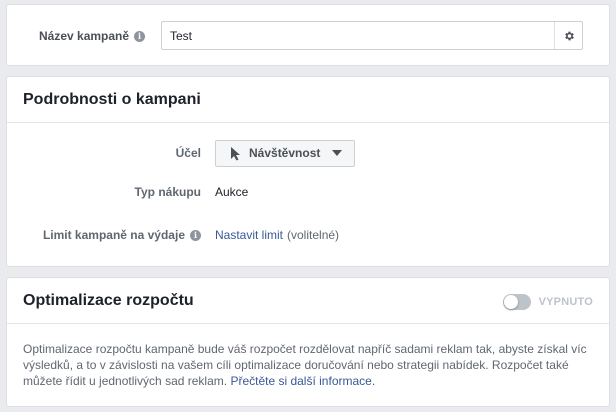 This screenshot has width=616, height=412. What do you see at coordinates (308, 192) in the screenshot?
I see `buying-type-row: Typ nákupu Aukce` at bounding box center [308, 192].